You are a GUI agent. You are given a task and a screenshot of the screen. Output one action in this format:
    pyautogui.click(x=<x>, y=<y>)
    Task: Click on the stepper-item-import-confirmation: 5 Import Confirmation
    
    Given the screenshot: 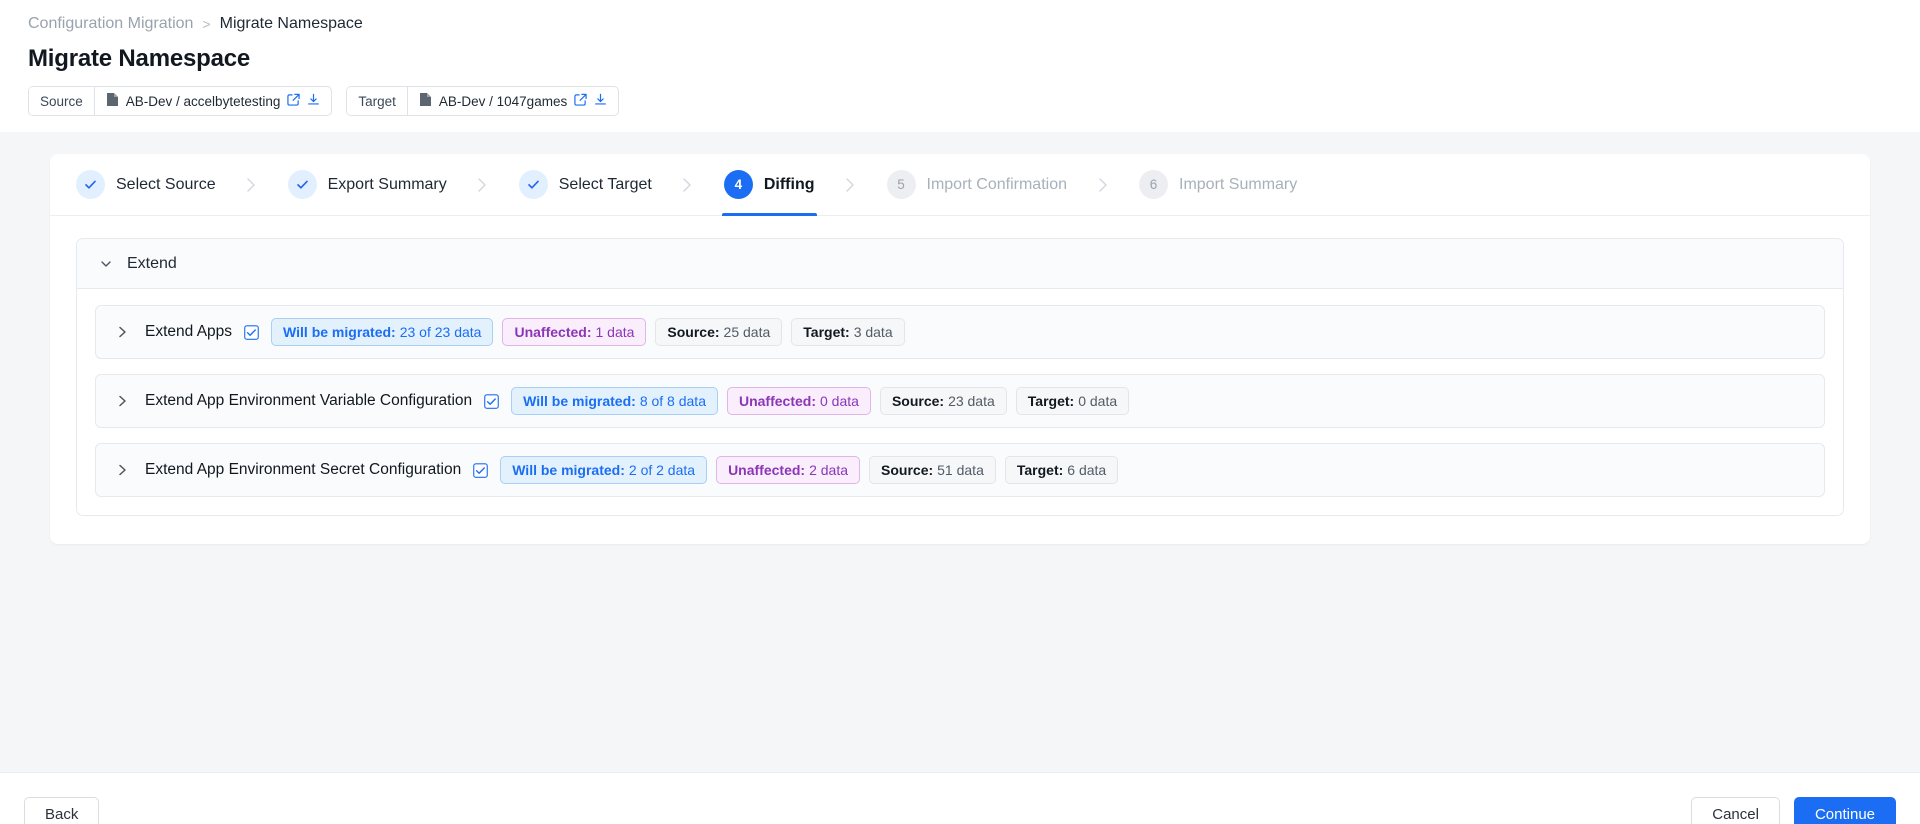 What is the action you would take?
    pyautogui.click(x=977, y=184)
    